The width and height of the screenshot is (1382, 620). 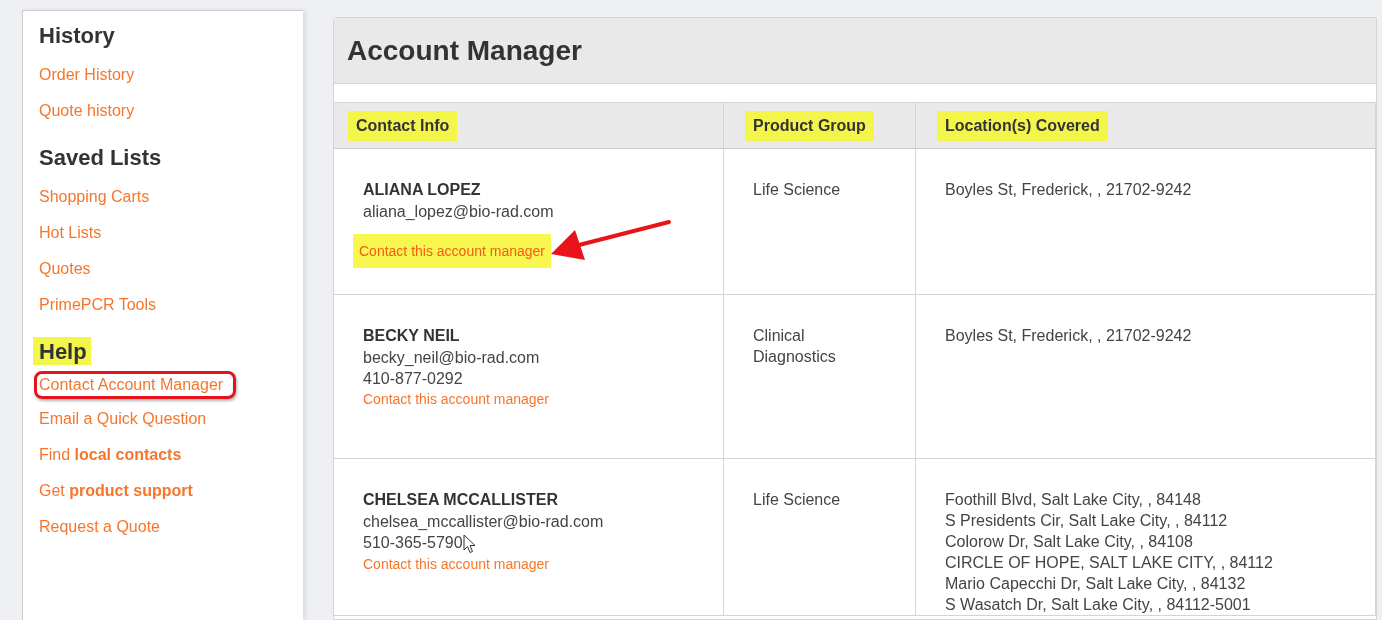 I want to click on contact-phone: 410-877-0292, so click(x=413, y=379).